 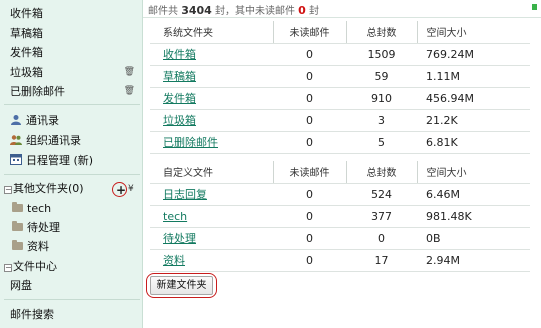 I want to click on org-contacts-icon, so click(x=16, y=138).